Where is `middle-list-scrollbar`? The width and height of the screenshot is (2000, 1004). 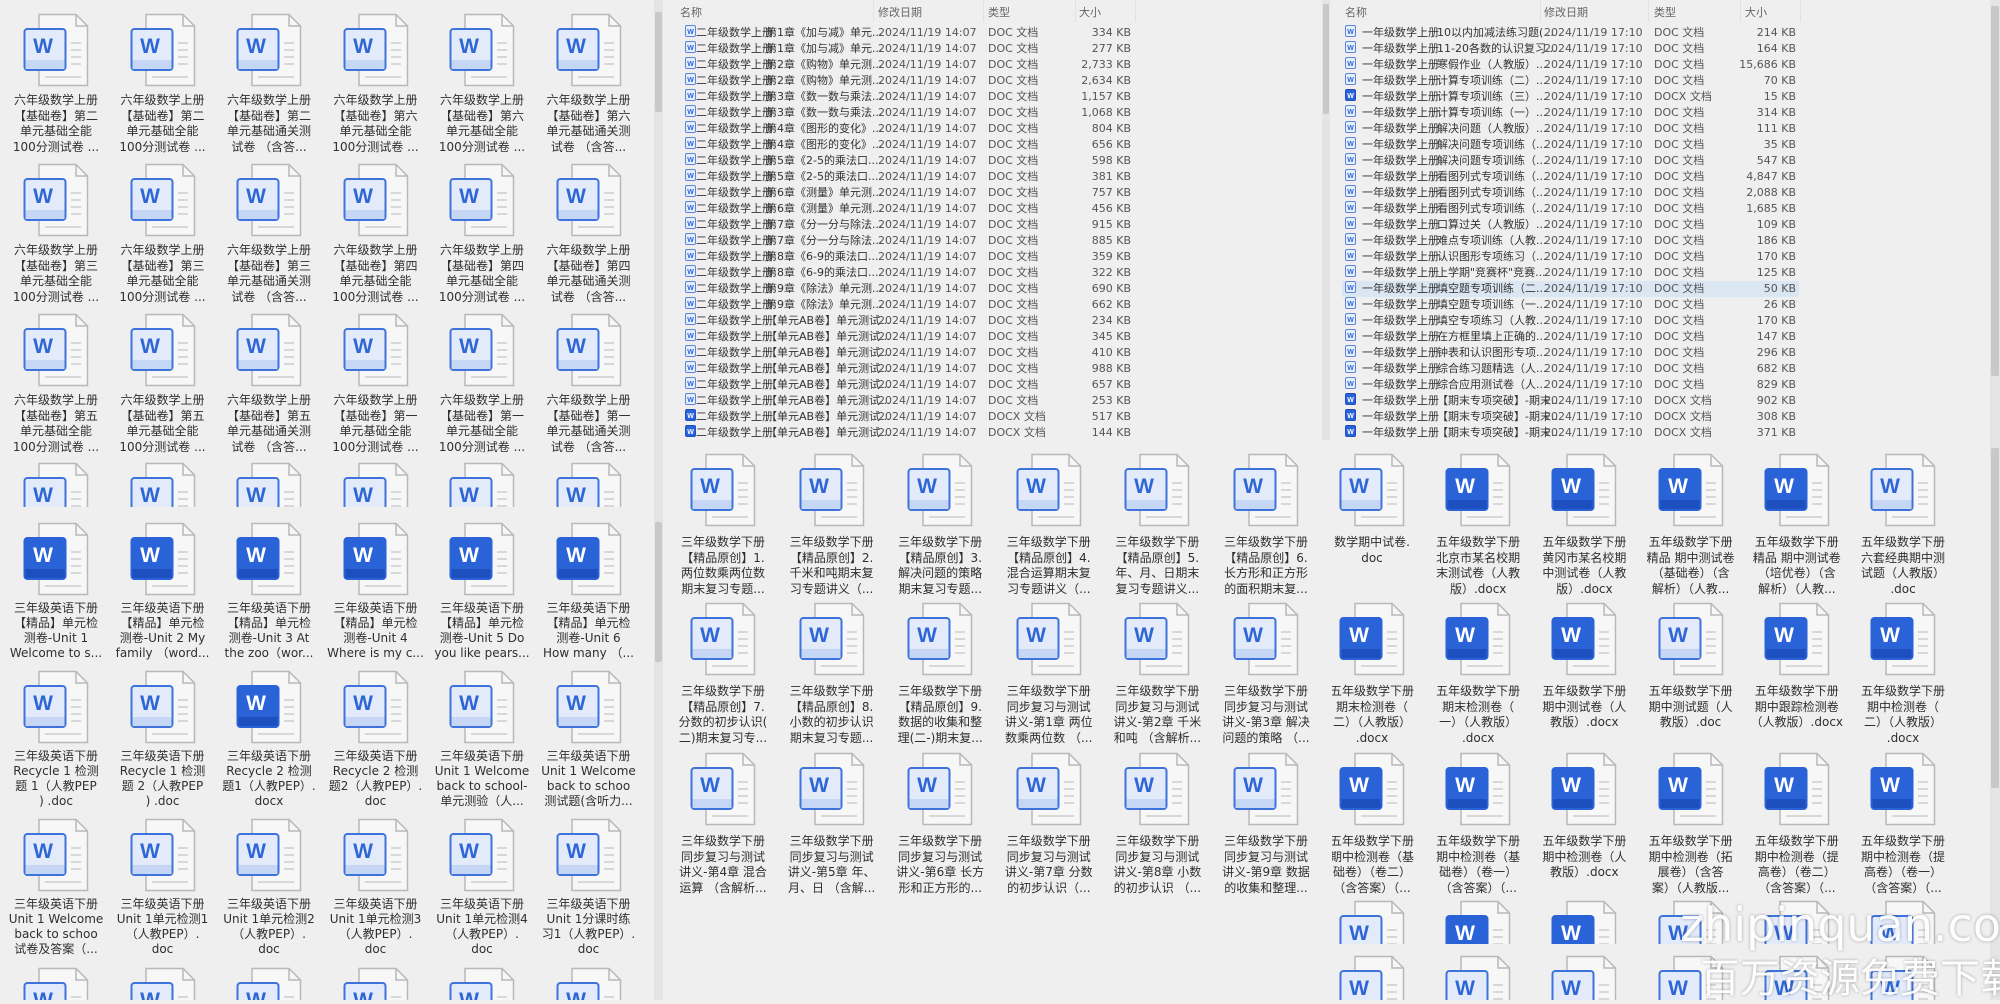
middle-list-scrollbar is located at coordinates (1326, 220).